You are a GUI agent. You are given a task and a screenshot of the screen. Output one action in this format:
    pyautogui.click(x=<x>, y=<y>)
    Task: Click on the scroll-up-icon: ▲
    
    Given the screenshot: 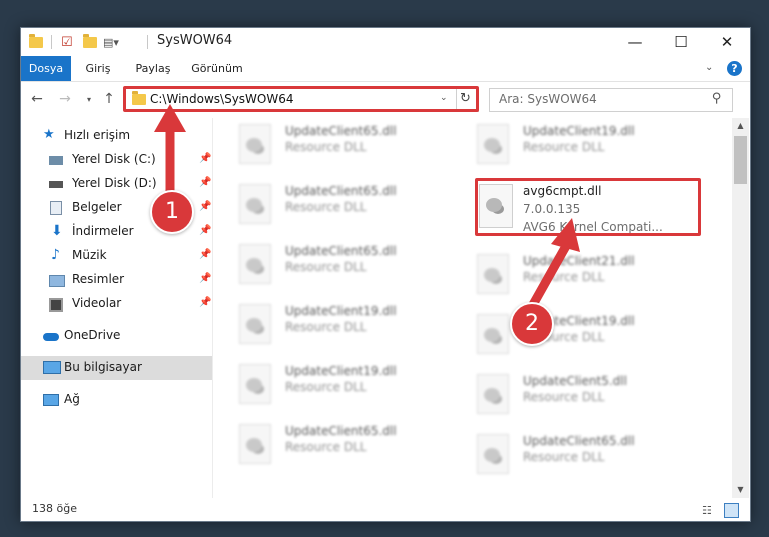 What is the action you would take?
    pyautogui.click(x=740, y=126)
    